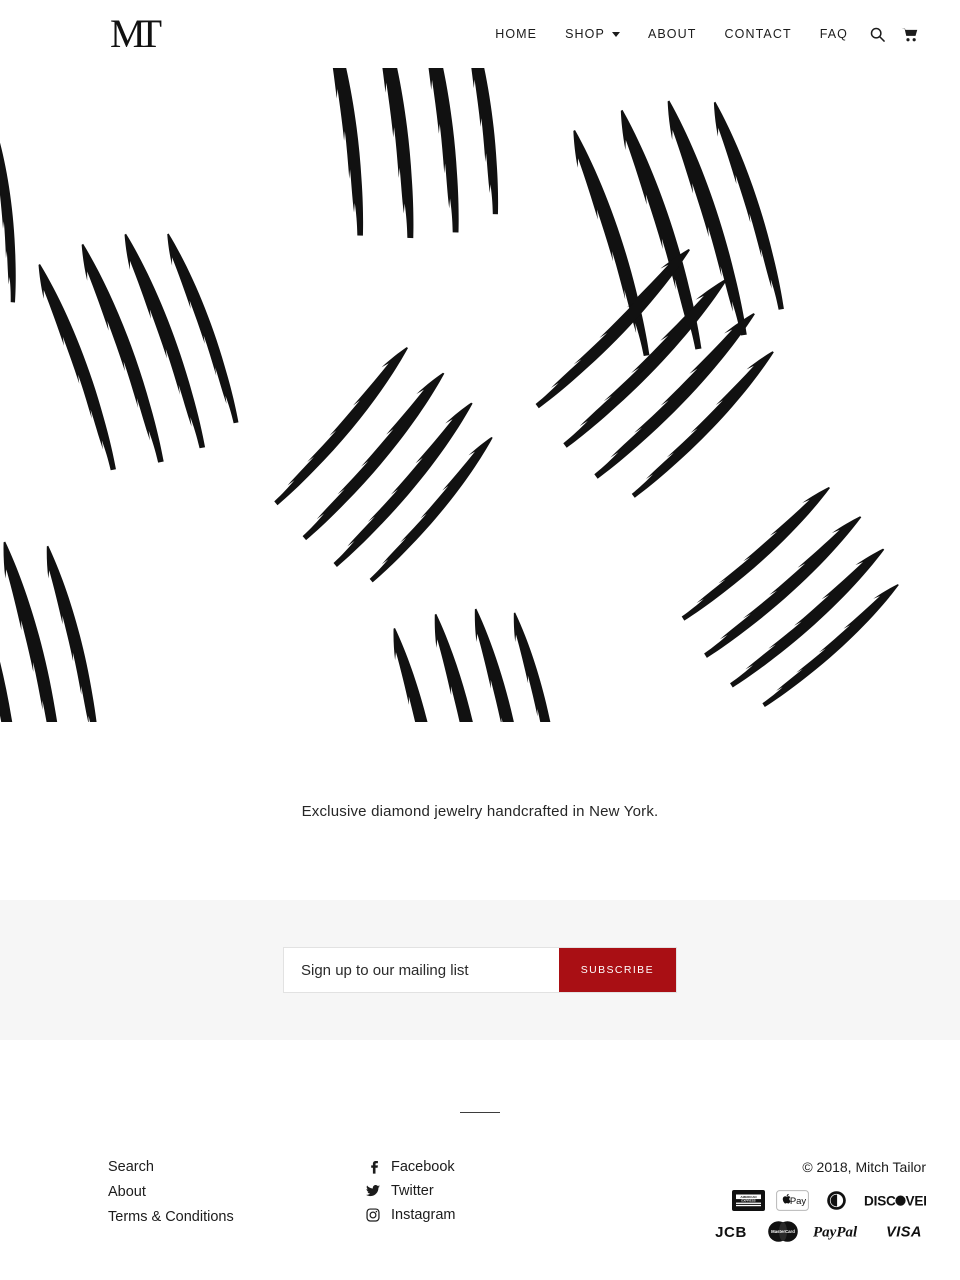 This screenshot has width=960, height=1280. I want to click on social-link-instagram: Instagram, so click(516, 1215).